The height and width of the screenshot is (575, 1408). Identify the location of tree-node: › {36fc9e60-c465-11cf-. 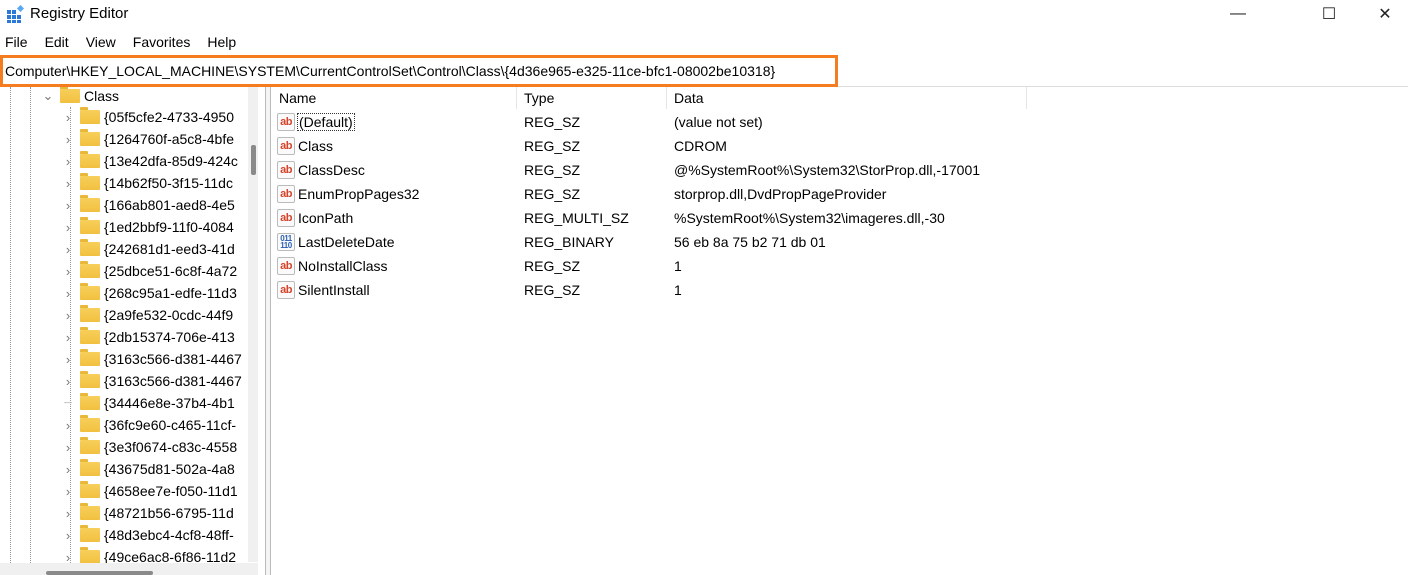
(149, 425).